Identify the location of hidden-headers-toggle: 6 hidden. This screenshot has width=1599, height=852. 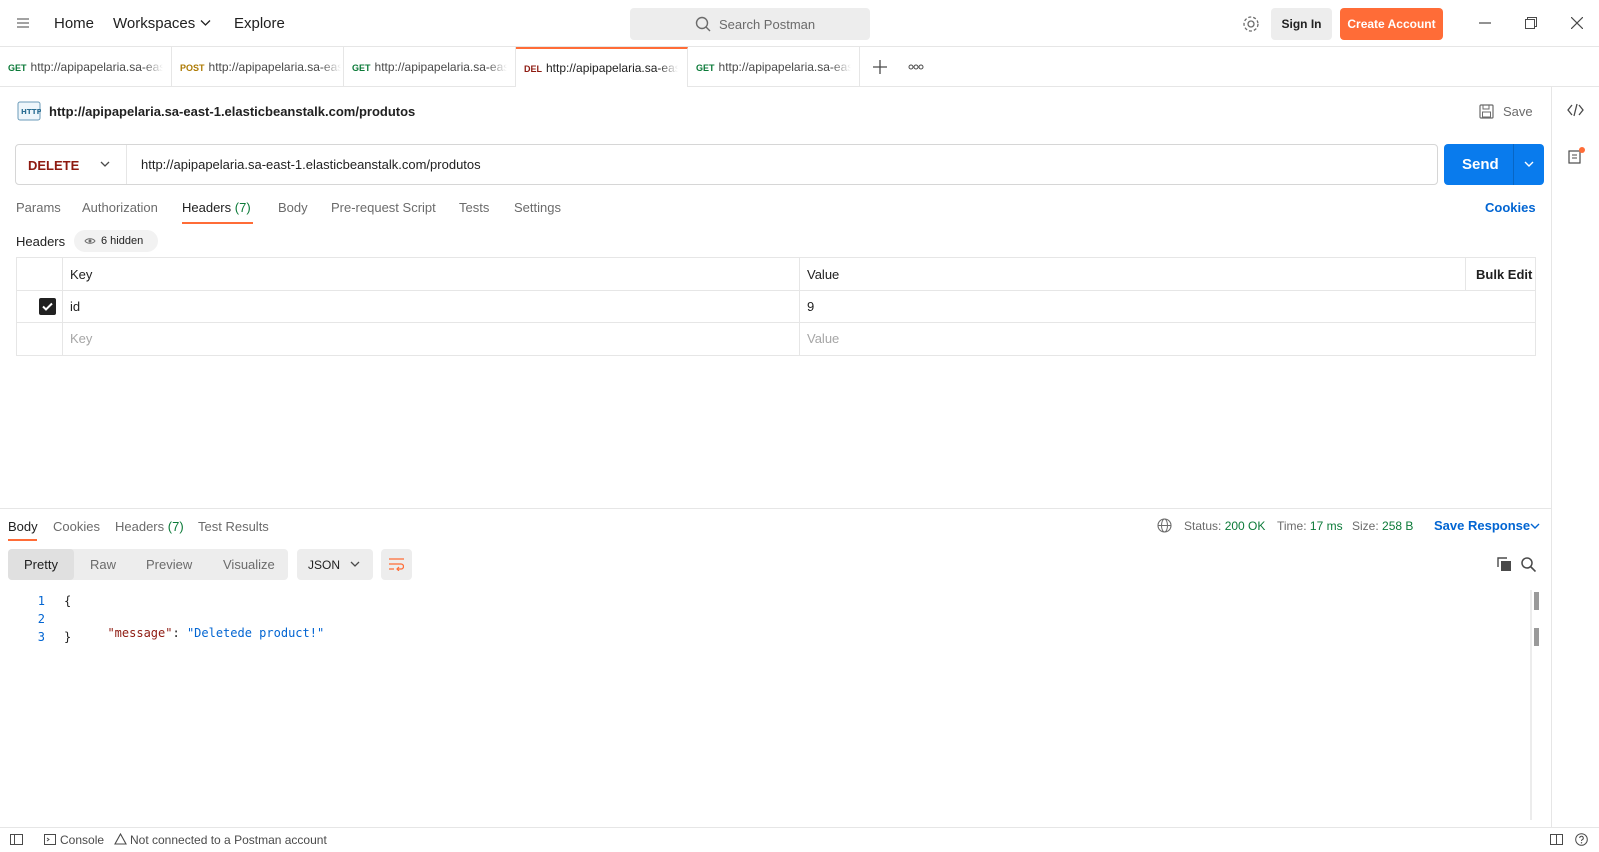
(116, 241).